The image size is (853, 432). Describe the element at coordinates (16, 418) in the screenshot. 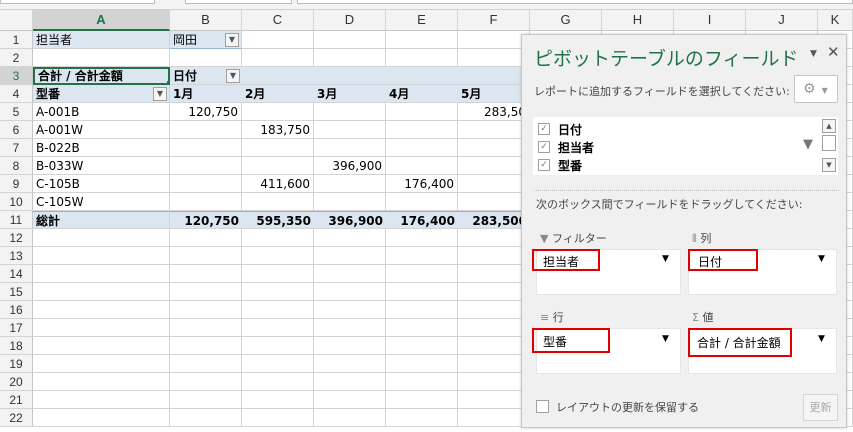

I see `row-header-22: 22` at that location.